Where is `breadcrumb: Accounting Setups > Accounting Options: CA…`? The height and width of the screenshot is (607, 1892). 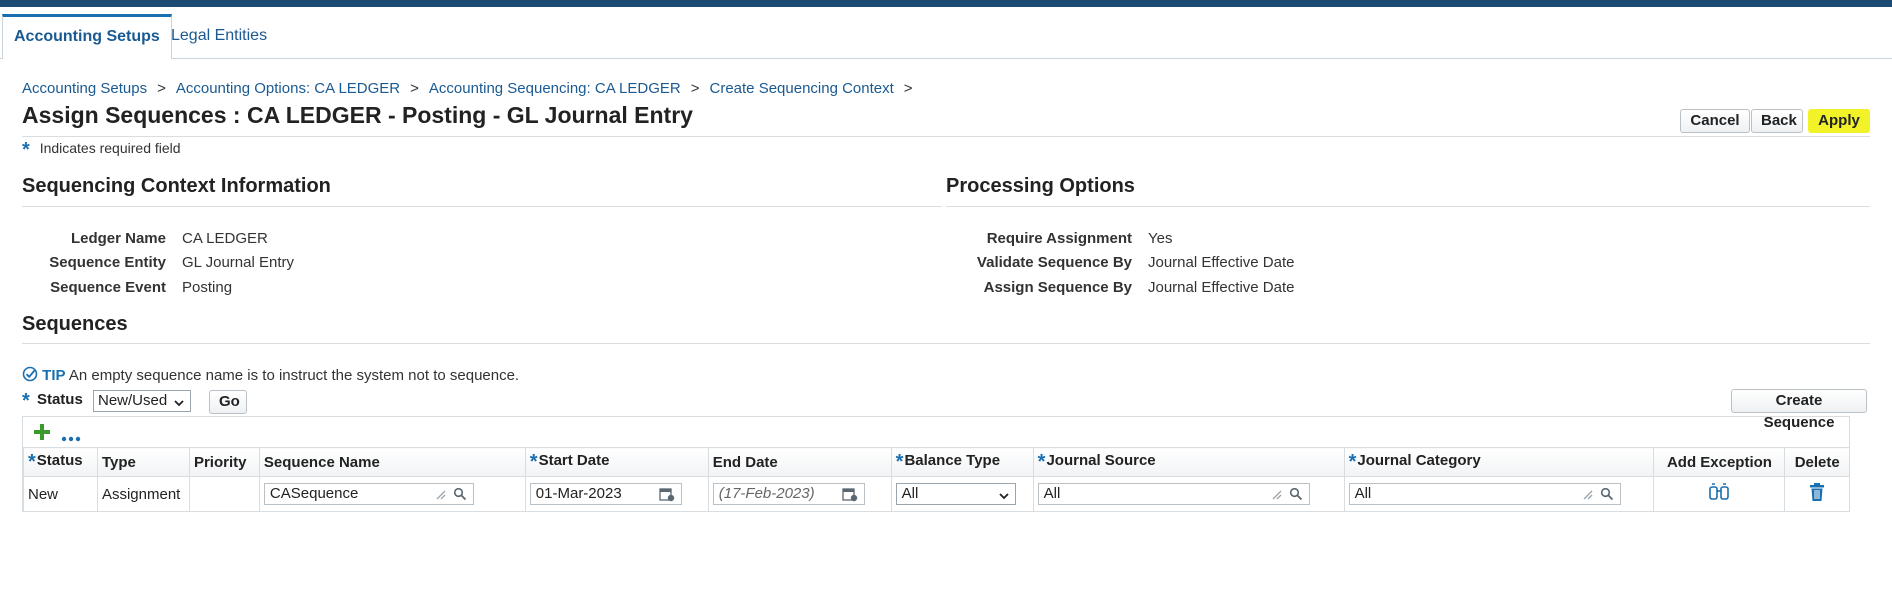 breadcrumb: Accounting Setups > Accounting Options: CA… is located at coordinates (472, 88).